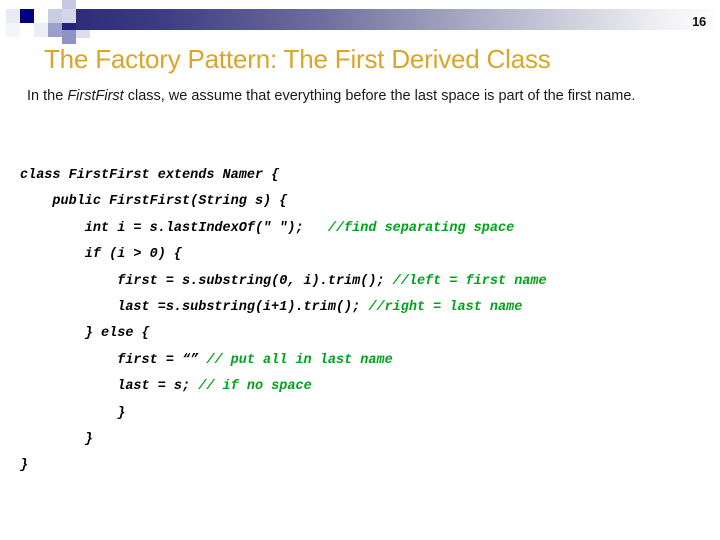 The width and height of the screenshot is (720, 540). What do you see at coordinates (699, 21) in the screenshot?
I see `slide-number: 16` at bounding box center [699, 21].